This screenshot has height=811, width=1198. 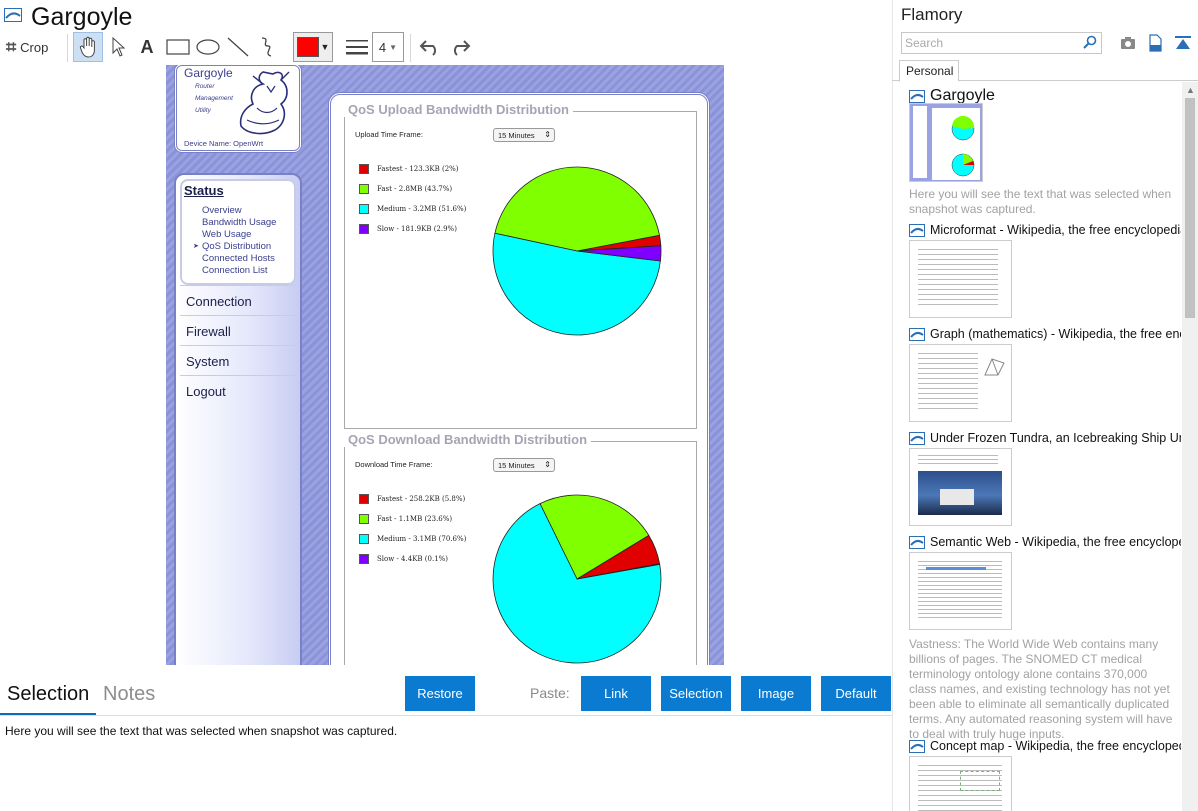 What do you see at coordinates (238, 359) in the screenshot?
I see `nav-system: System` at bounding box center [238, 359].